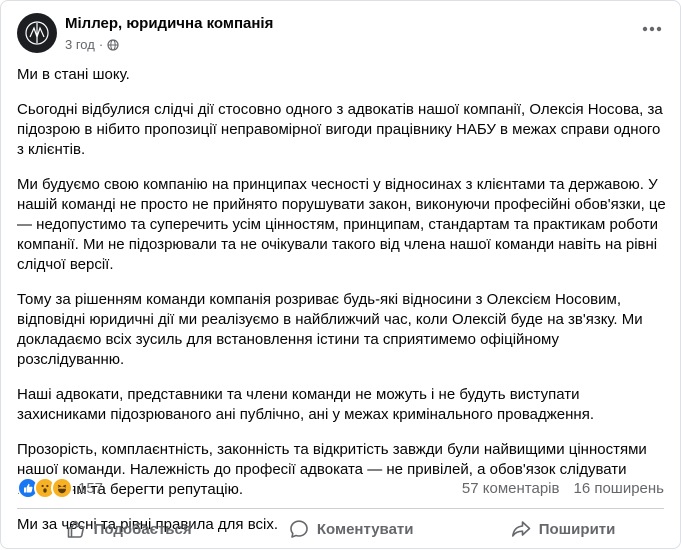  Describe the element at coordinates (340, 508) in the screenshot. I see `actions-divider` at that location.